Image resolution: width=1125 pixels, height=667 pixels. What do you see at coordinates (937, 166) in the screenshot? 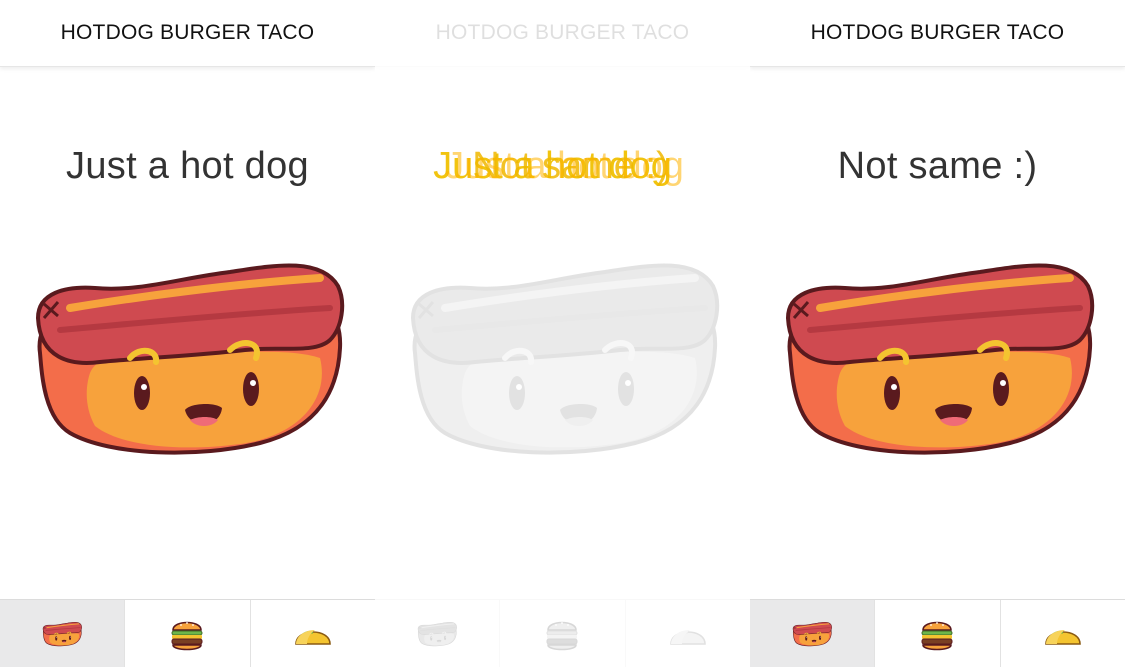
I see `headline: Not same :)` at bounding box center [937, 166].